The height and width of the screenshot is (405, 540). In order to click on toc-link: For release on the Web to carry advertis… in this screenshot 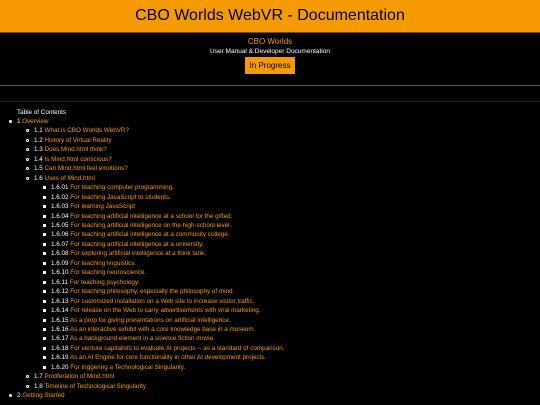, I will do `click(165, 310)`.